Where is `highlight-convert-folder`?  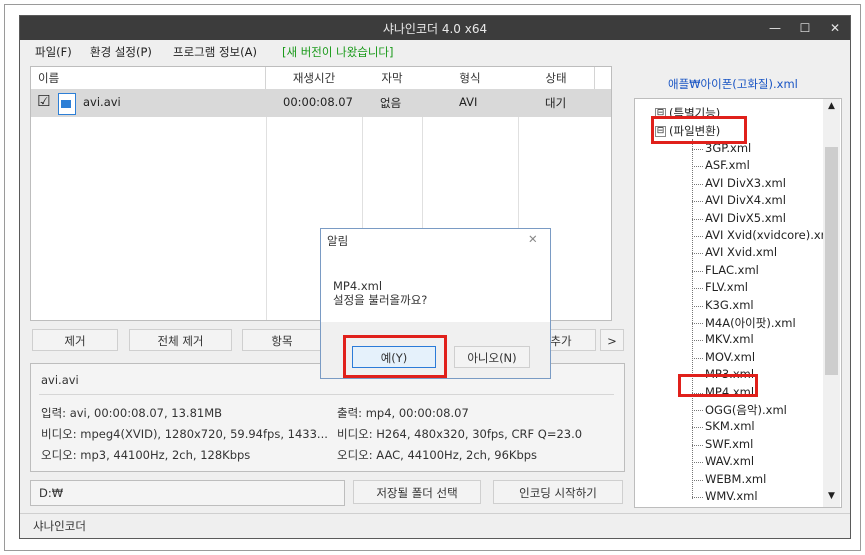
highlight-convert-folder is located at coordinates (699, 130).